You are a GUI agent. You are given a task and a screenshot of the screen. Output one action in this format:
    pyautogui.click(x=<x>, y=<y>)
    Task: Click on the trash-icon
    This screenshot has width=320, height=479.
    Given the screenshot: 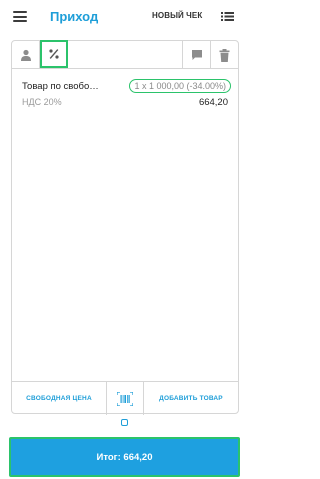 What is the action you would take?
    pyautogui.click(x=224, y=55)
    